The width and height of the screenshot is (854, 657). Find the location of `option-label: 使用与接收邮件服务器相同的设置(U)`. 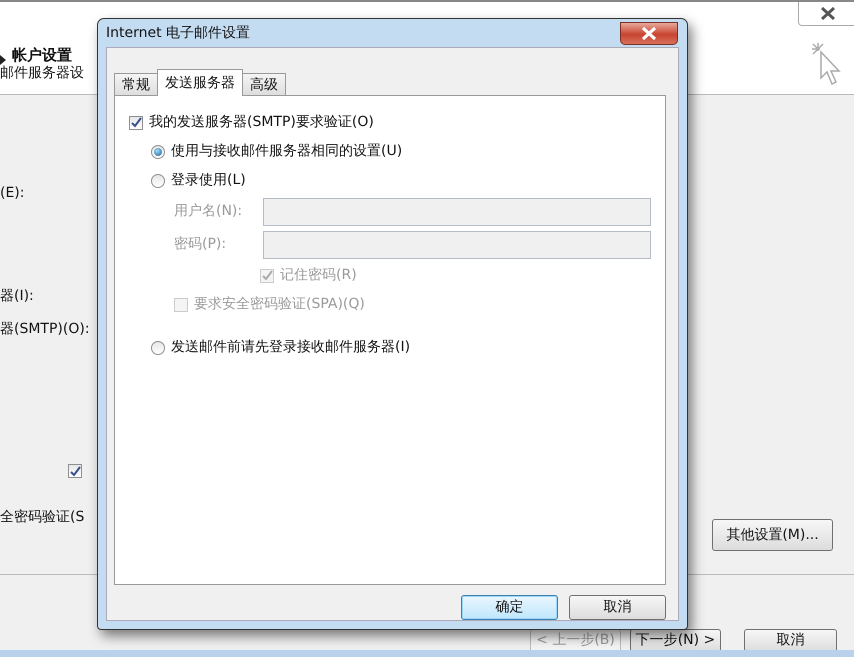

option-label: 使用与接收邮件服务器相同的设置(U) is located at coordinates (286, 151).